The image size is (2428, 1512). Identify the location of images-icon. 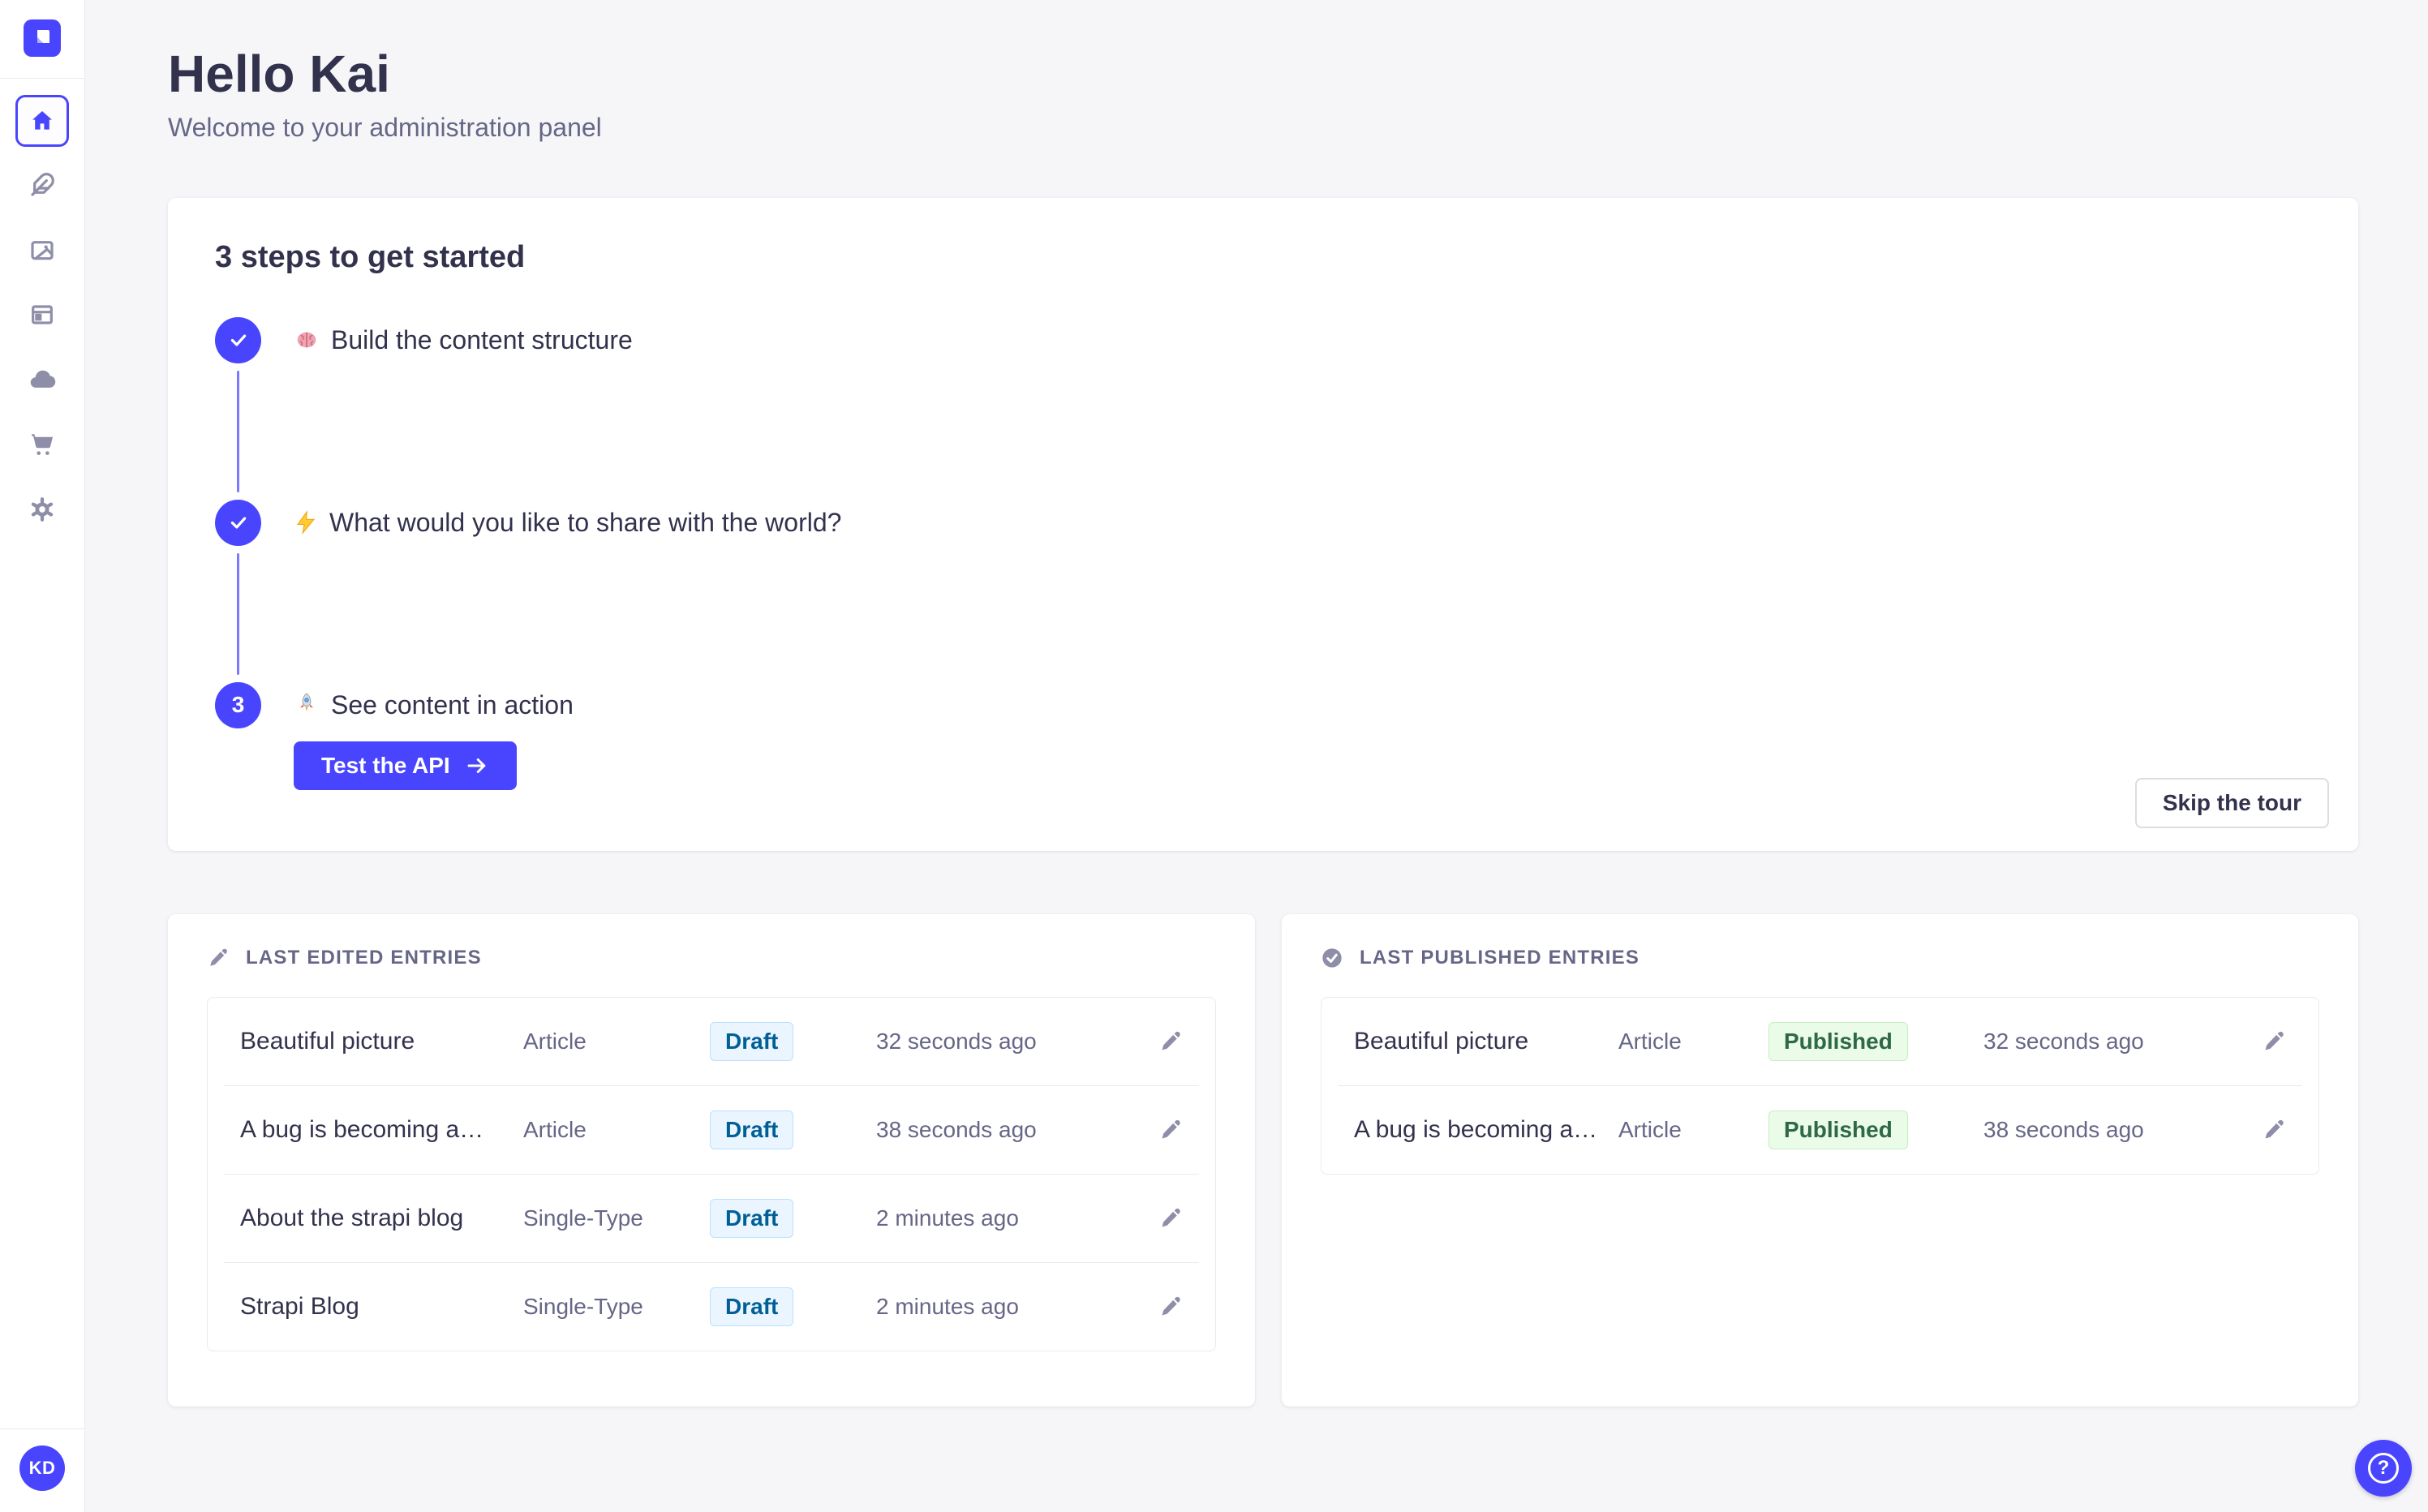
(42, 250).